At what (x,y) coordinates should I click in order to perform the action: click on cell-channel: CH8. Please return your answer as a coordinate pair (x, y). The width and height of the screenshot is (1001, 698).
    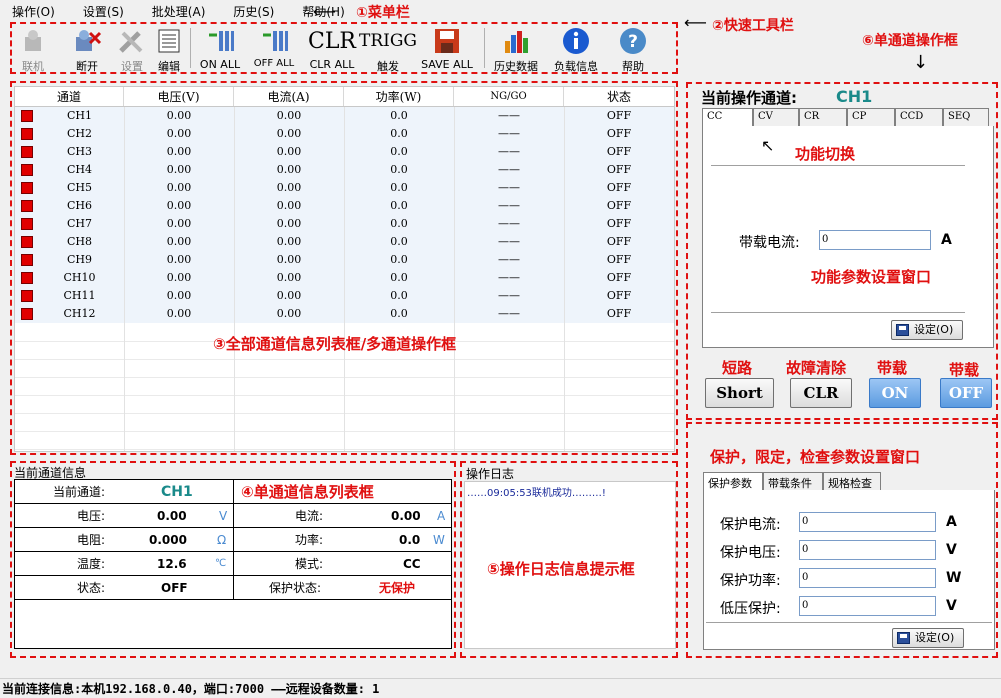
    Looking at the image, I should click on (69, 242).